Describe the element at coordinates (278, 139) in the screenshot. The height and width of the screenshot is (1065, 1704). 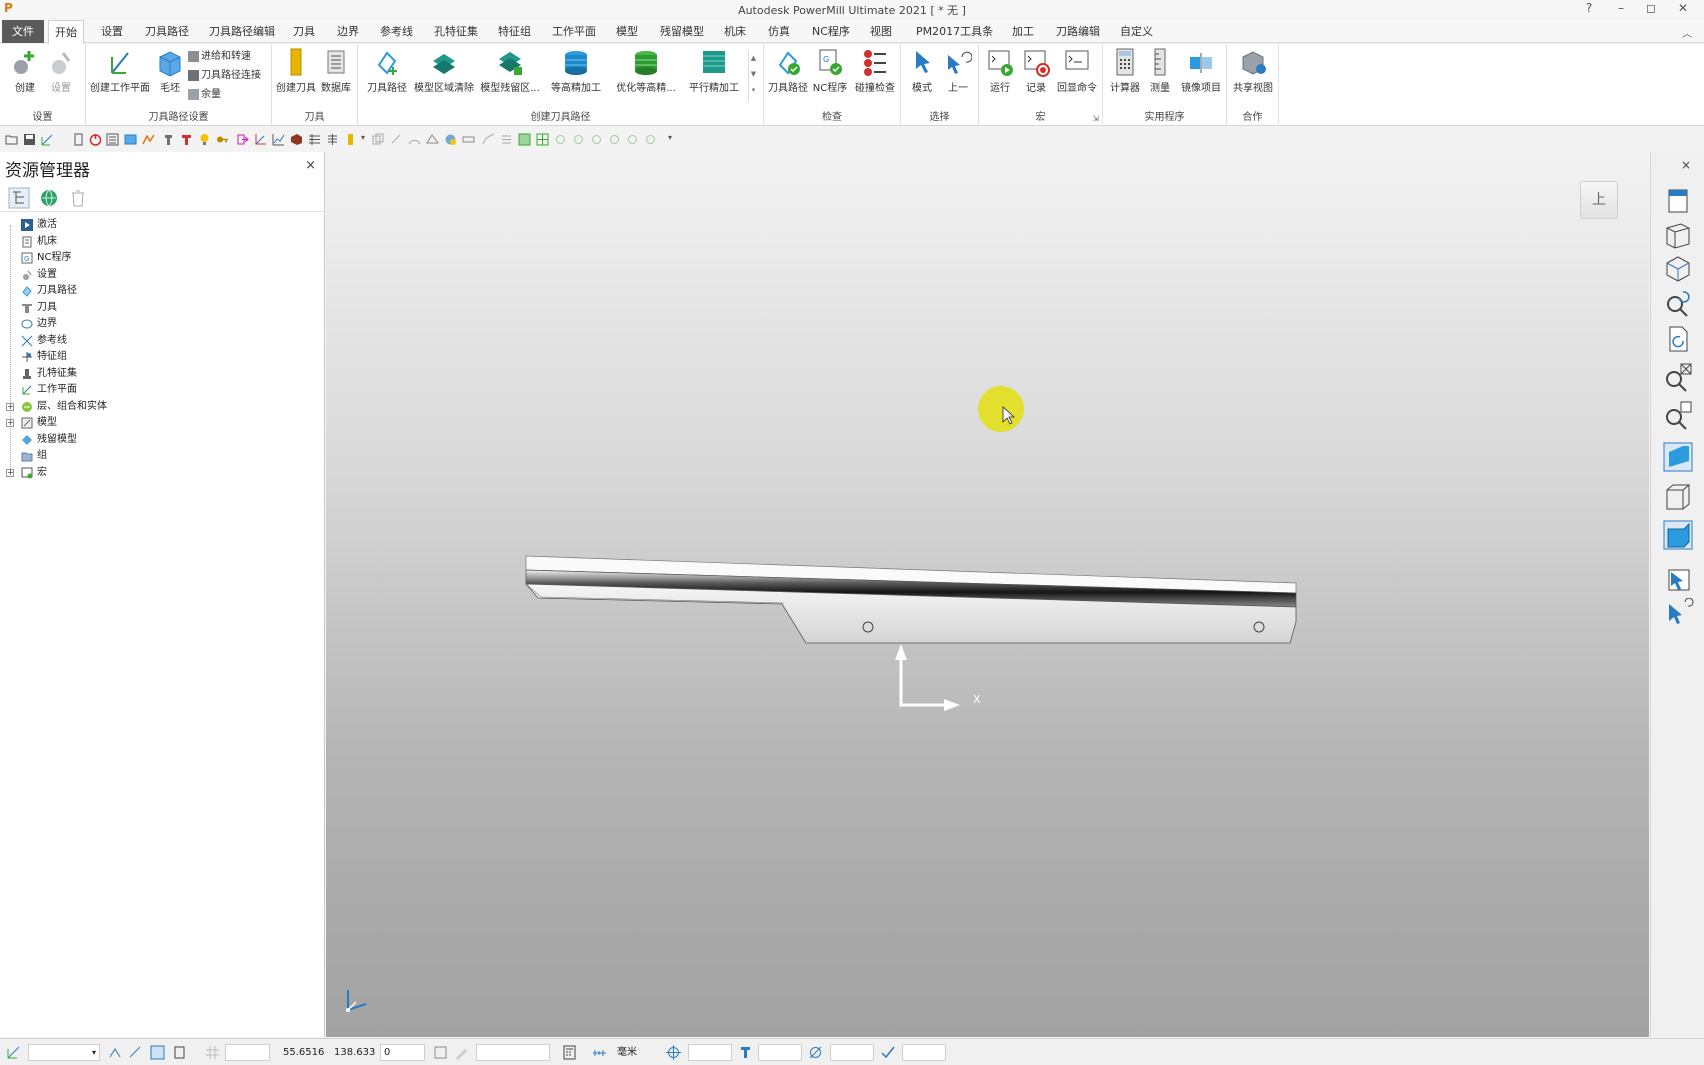
I see `graph-icon` at that location.